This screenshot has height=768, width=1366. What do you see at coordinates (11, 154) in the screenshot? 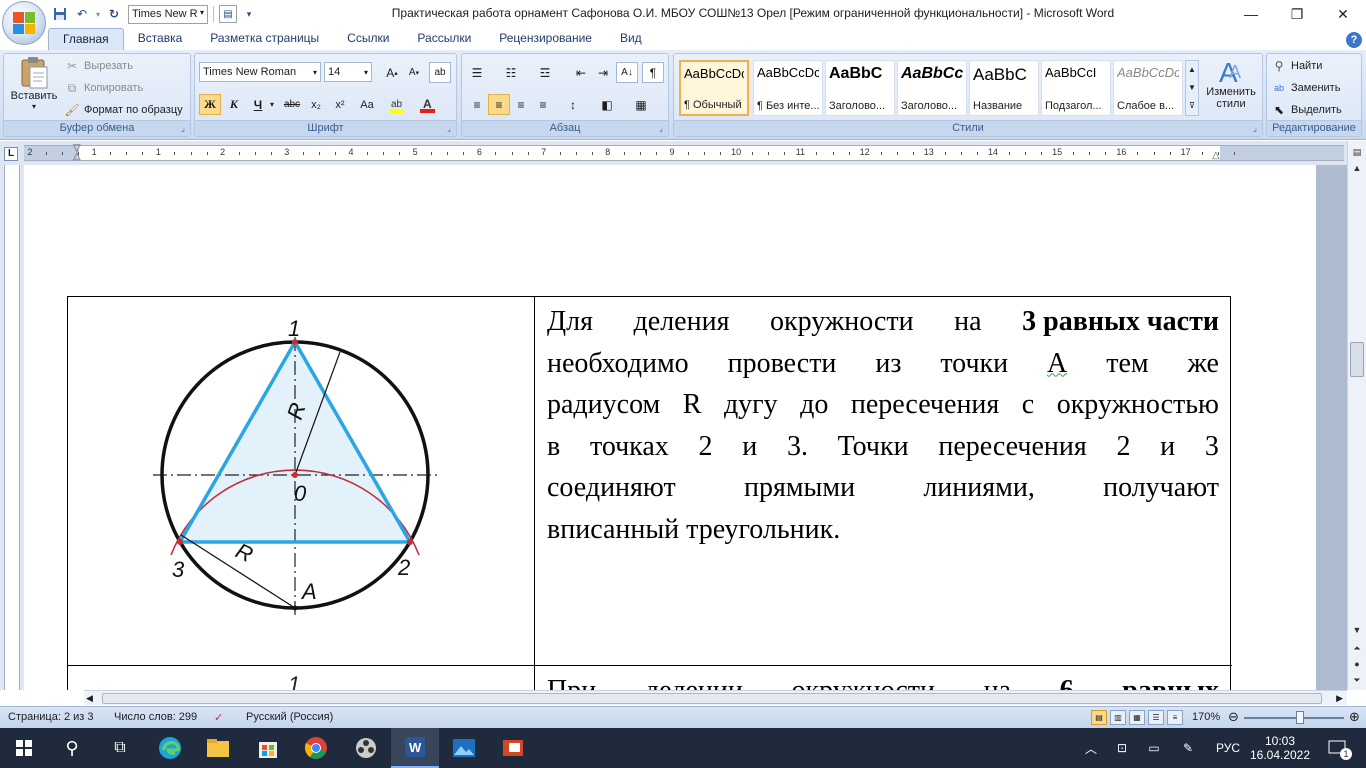
I see `tab-selector-icon: L` at bounding box center [11, 154].